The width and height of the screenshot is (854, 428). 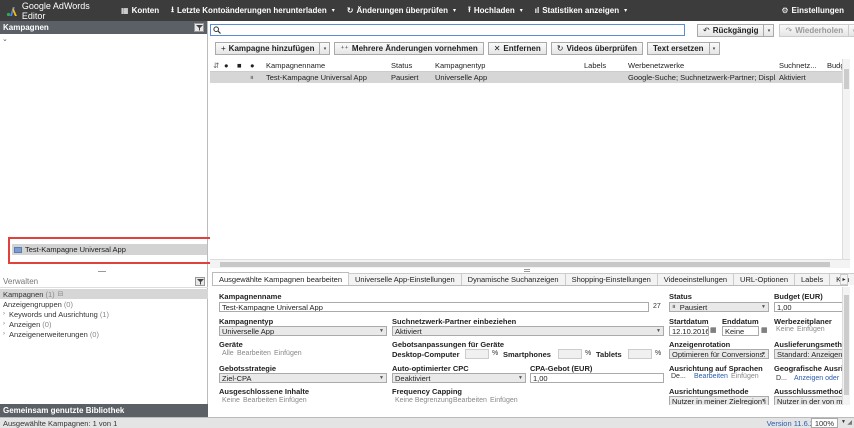 What do you see at coordinates (446, 30) in the screenshot?
I see `search-input` at bounding box center [446, 30].